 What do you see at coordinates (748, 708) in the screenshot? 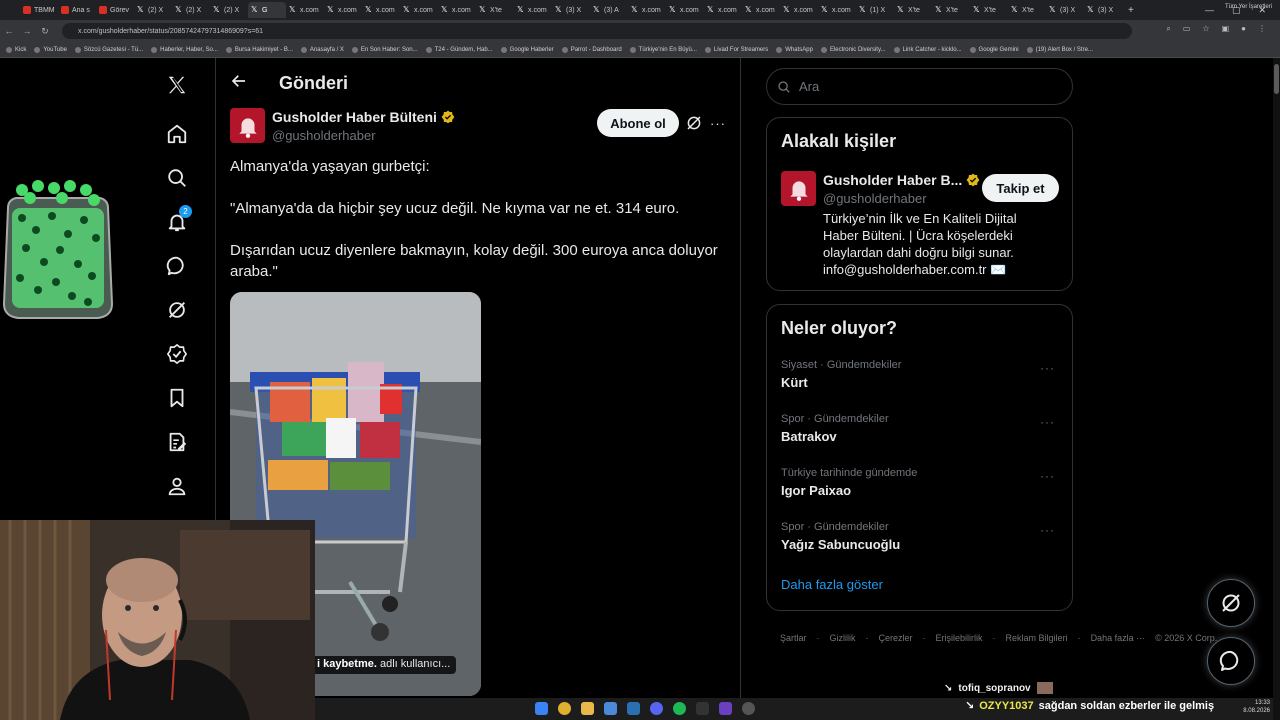
I see `obs-icon` at bounding box center [748, 708].